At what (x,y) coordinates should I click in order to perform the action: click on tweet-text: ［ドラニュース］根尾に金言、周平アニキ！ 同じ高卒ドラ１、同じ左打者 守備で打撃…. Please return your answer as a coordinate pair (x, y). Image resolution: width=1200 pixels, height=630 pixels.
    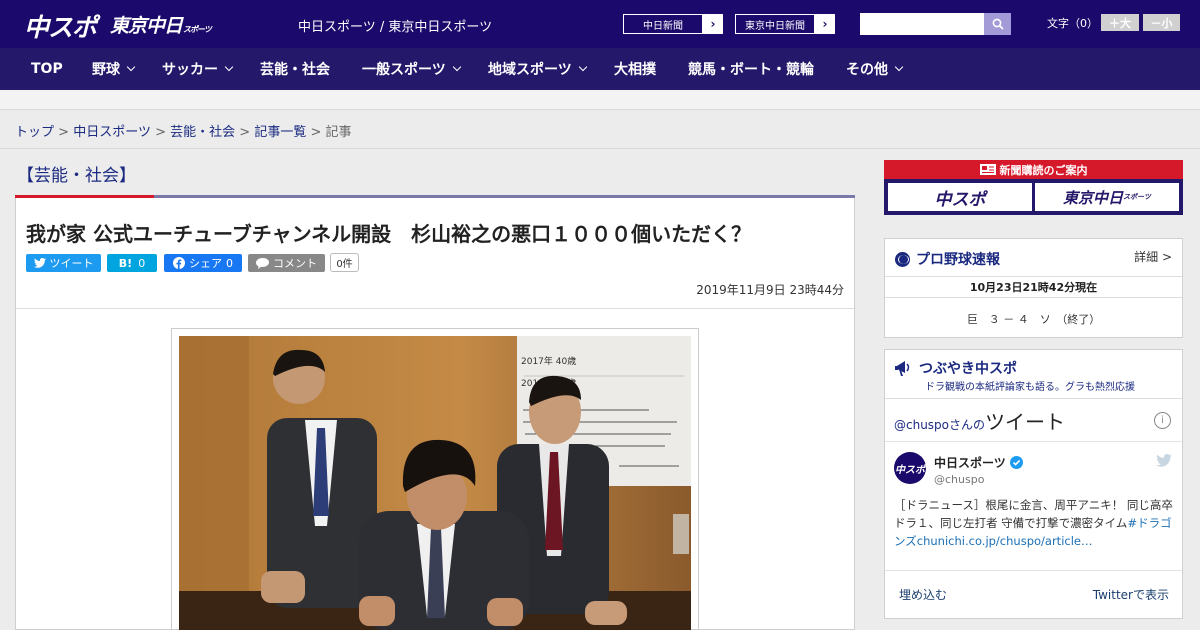
    Looking at the image, I should click on (1035, 523).